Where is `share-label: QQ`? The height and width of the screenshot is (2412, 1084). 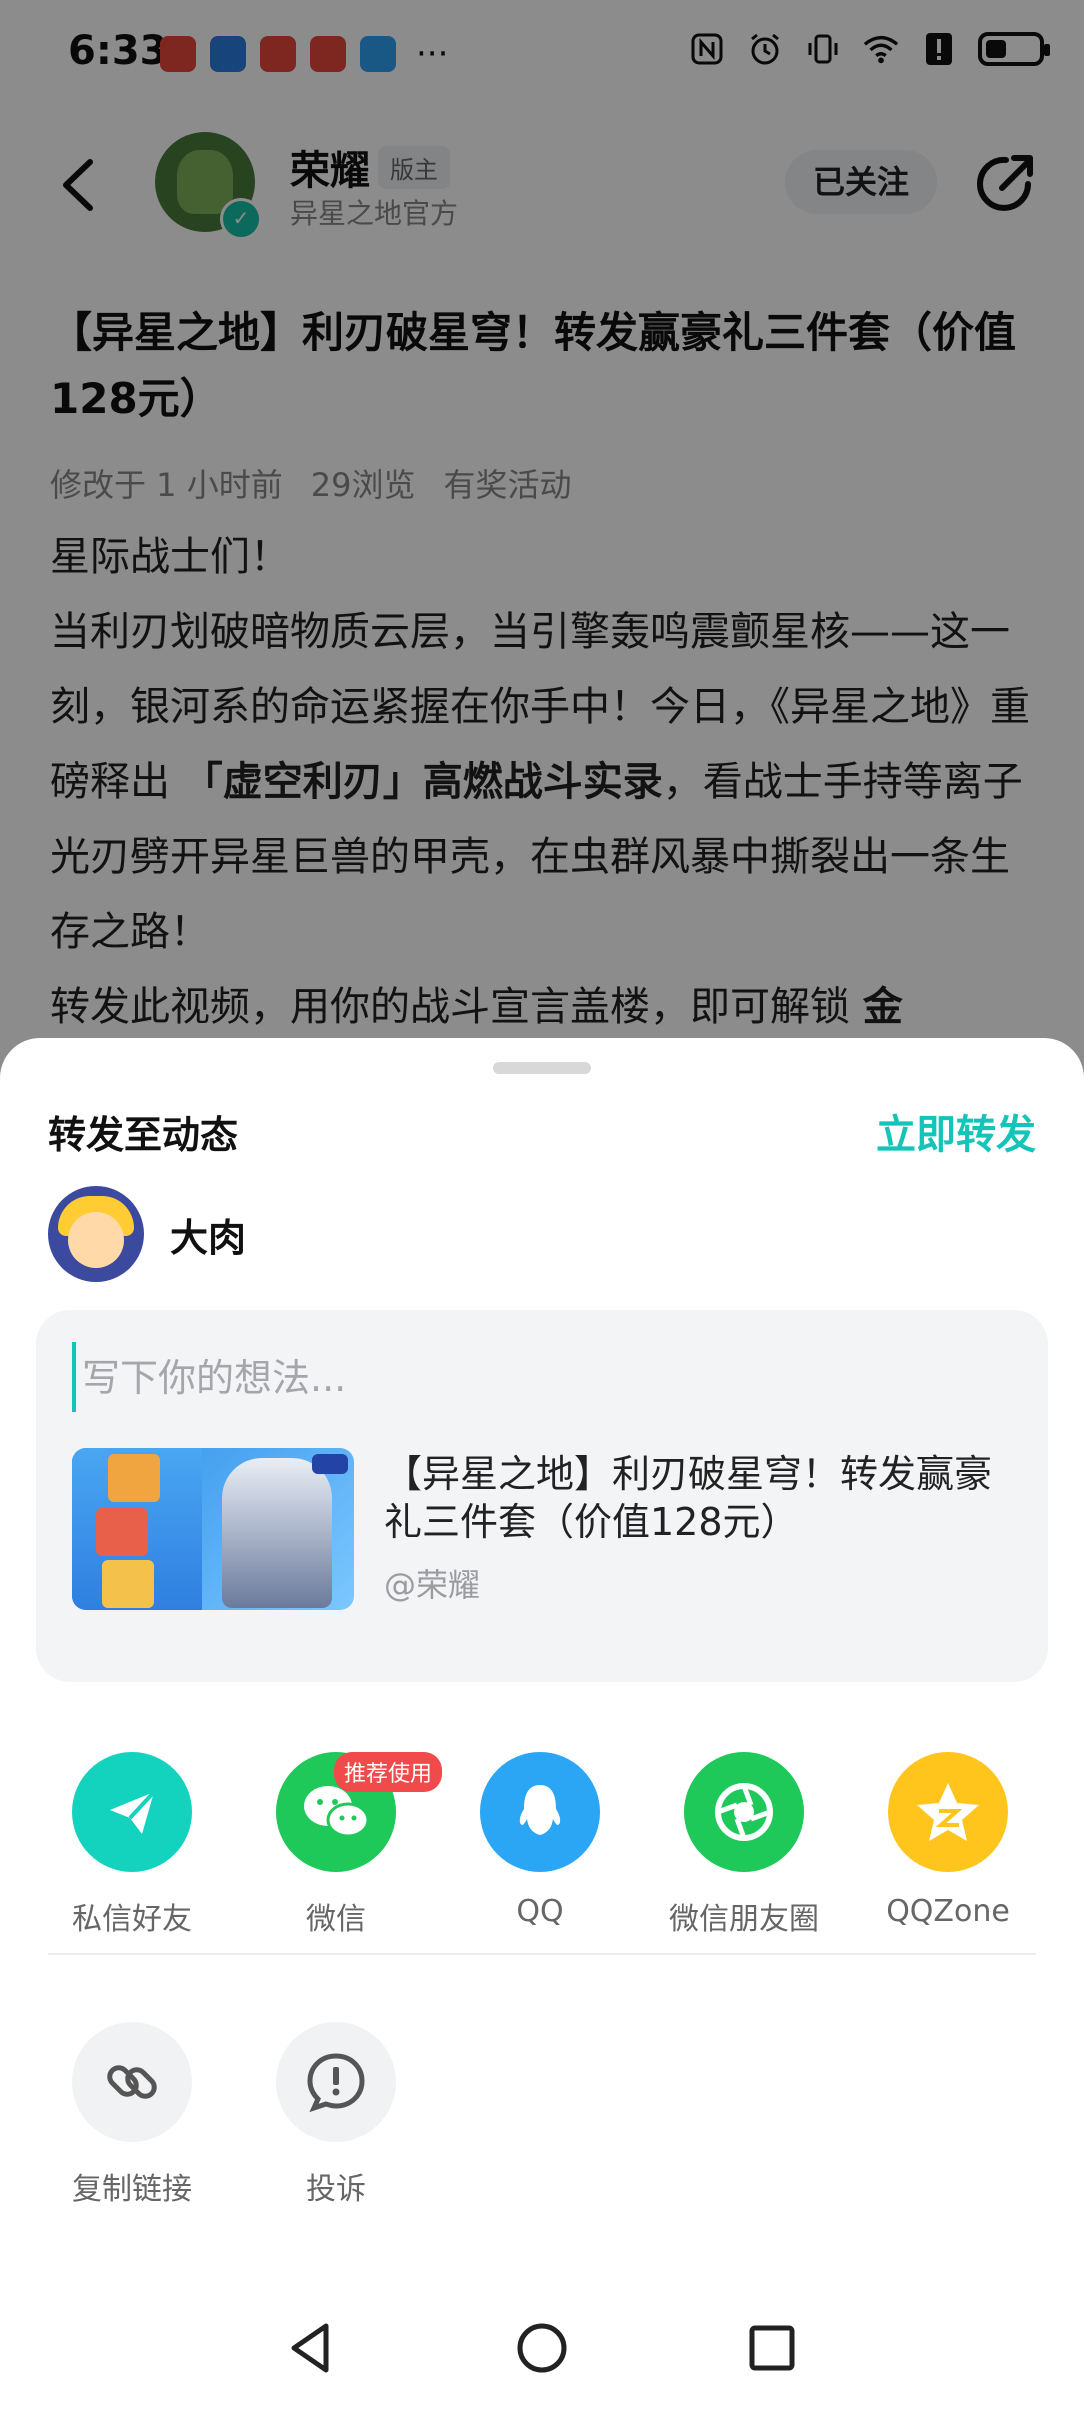
share-label: QQ is located at coordinates (540, 1911).